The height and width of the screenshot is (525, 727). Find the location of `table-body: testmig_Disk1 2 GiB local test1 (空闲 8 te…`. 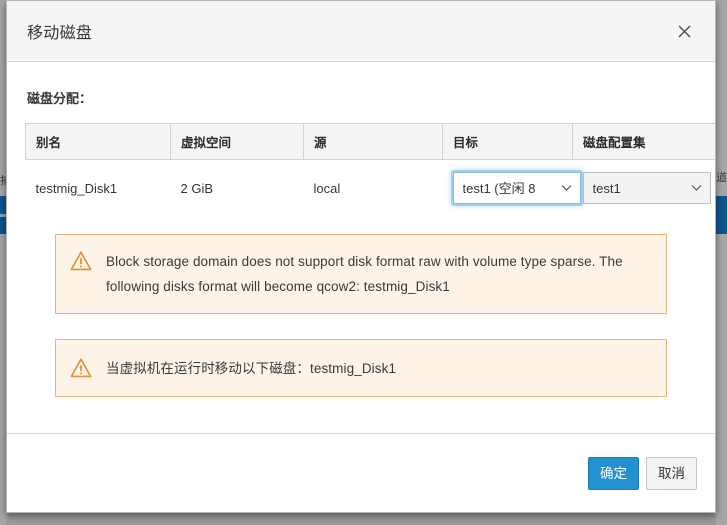

table-body: testmig_Disk1 2 GiB local test1 (空闲 8 te… is located at coordinates (370, 187).